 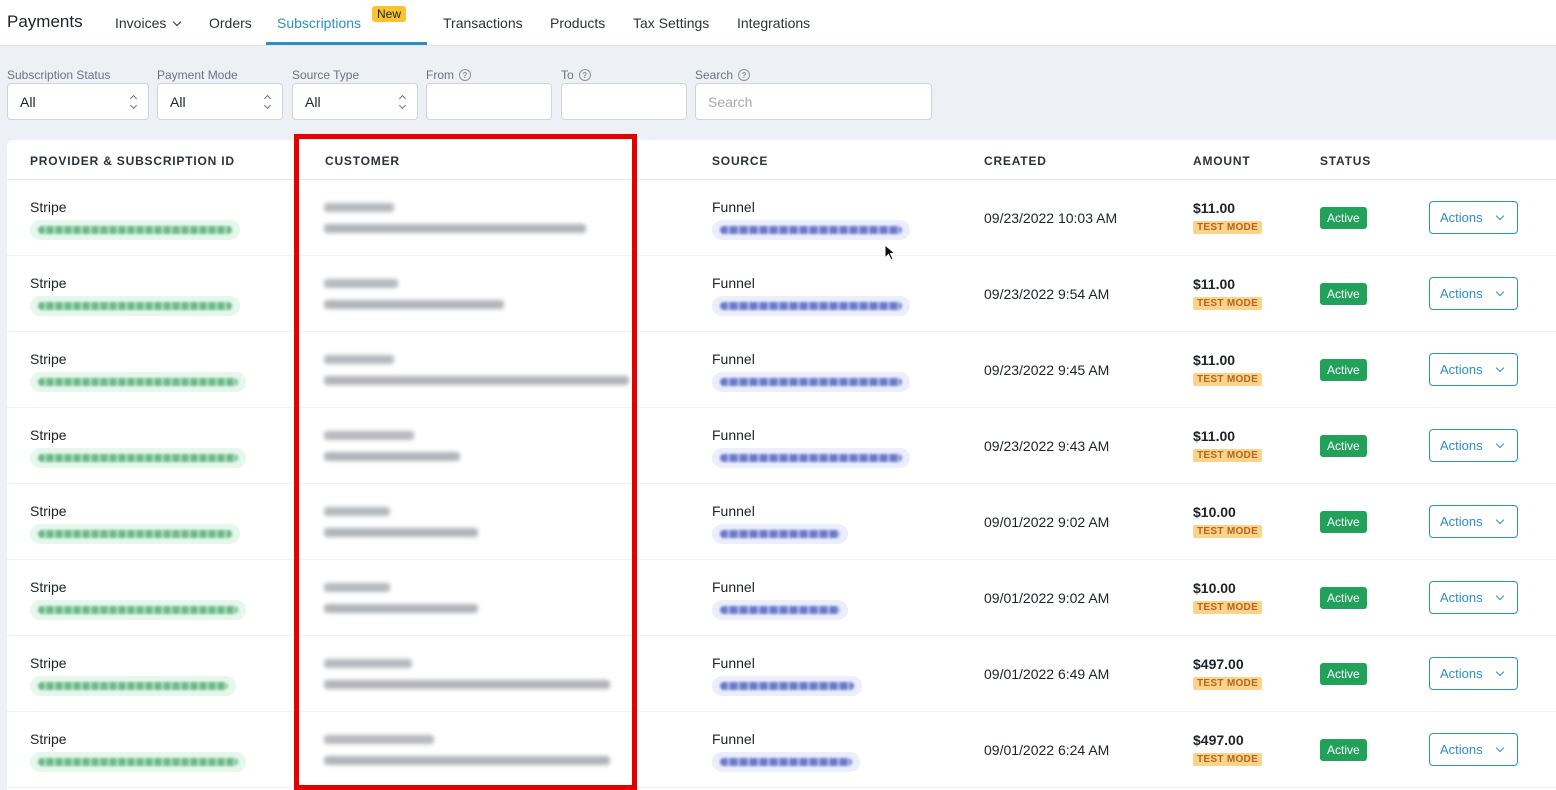 What do you see at coordinates (346, 43) in the screenshot?
I see `active-tab-indicator` at bounding box center [346, 43].